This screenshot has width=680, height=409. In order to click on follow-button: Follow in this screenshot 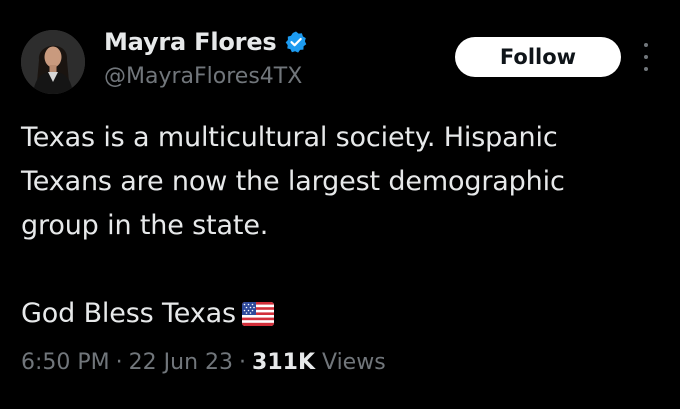, I will do `click(538, 57)`.